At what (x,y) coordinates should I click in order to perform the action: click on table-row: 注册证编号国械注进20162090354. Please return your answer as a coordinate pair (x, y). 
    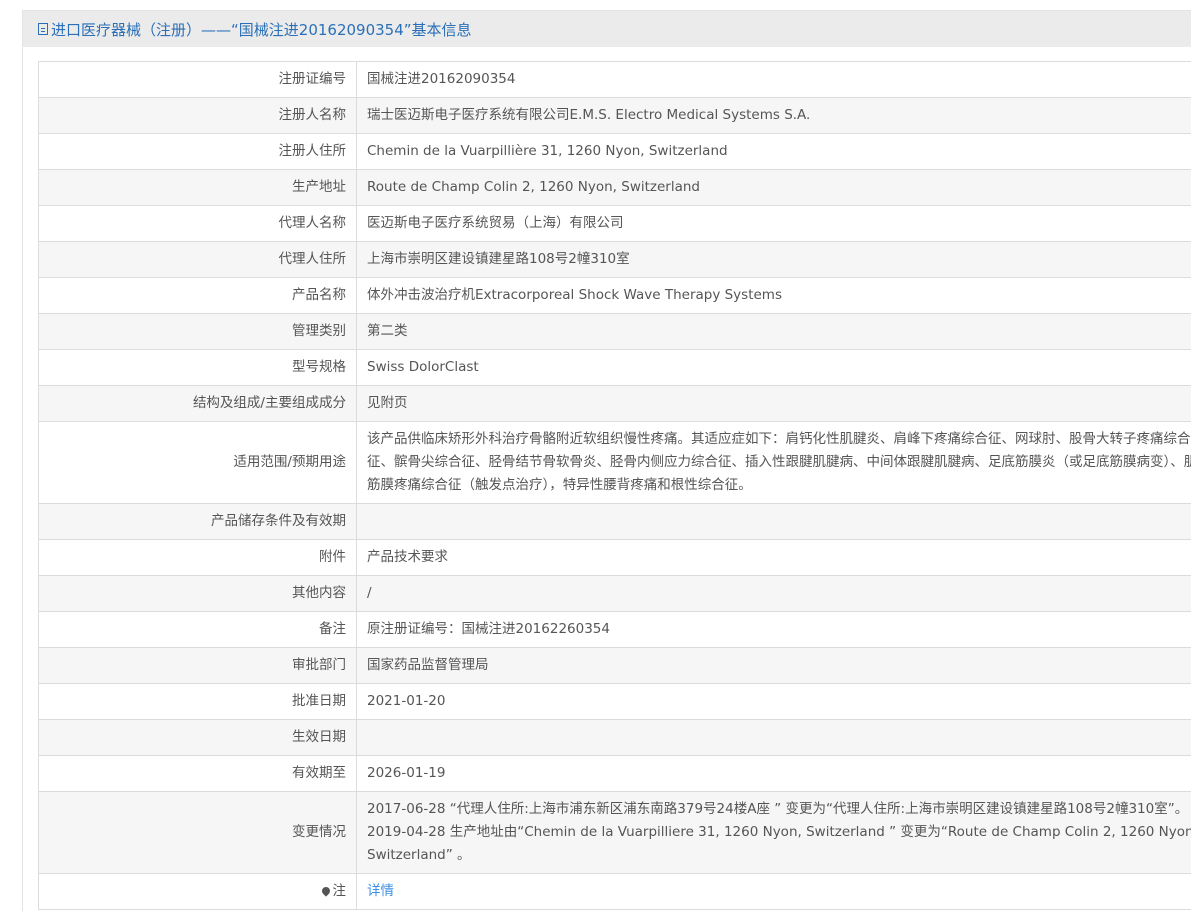
    Looking at the image, I should click on (615, 80).